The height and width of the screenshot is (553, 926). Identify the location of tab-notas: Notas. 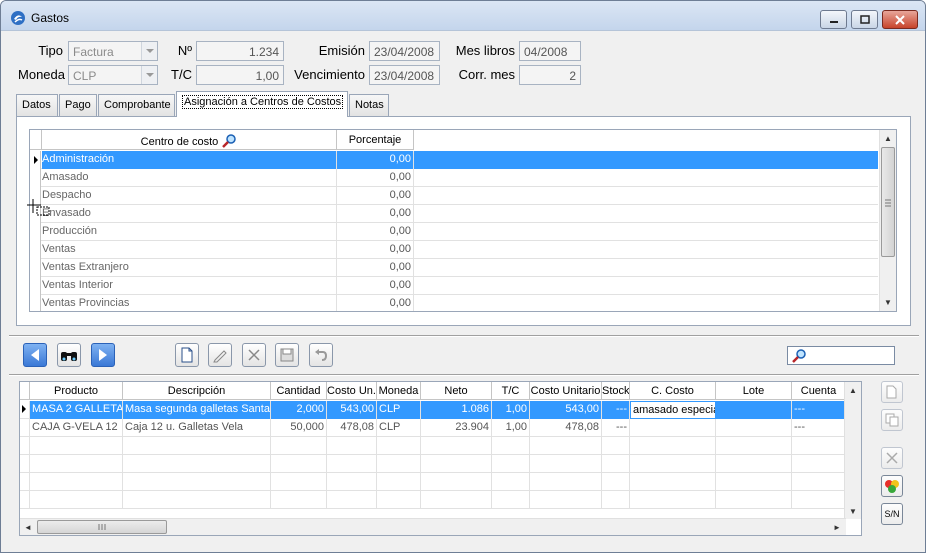
(369, 105).